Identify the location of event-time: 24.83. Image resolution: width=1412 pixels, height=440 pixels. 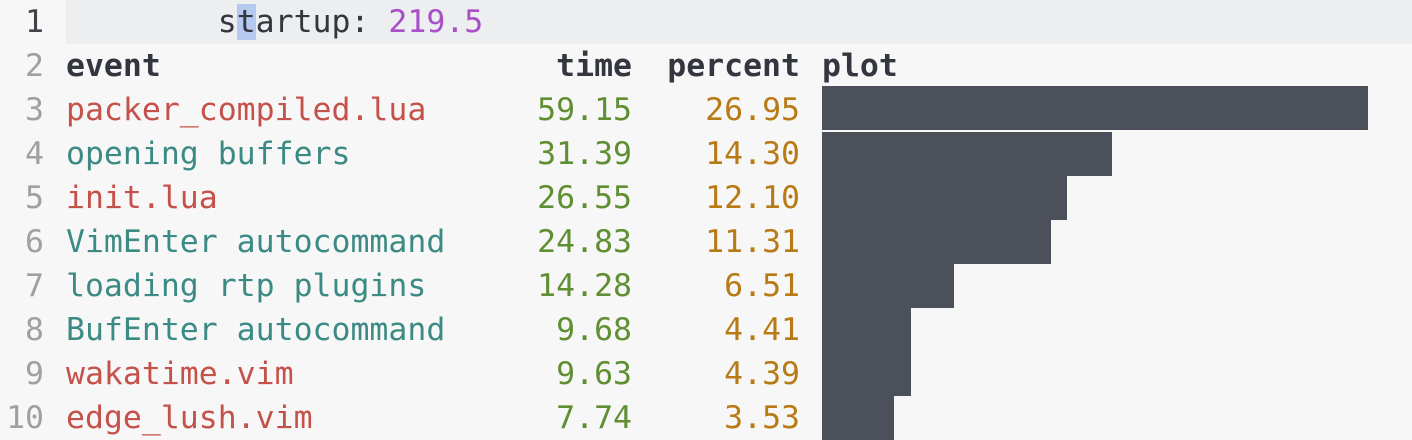
(584, 242).